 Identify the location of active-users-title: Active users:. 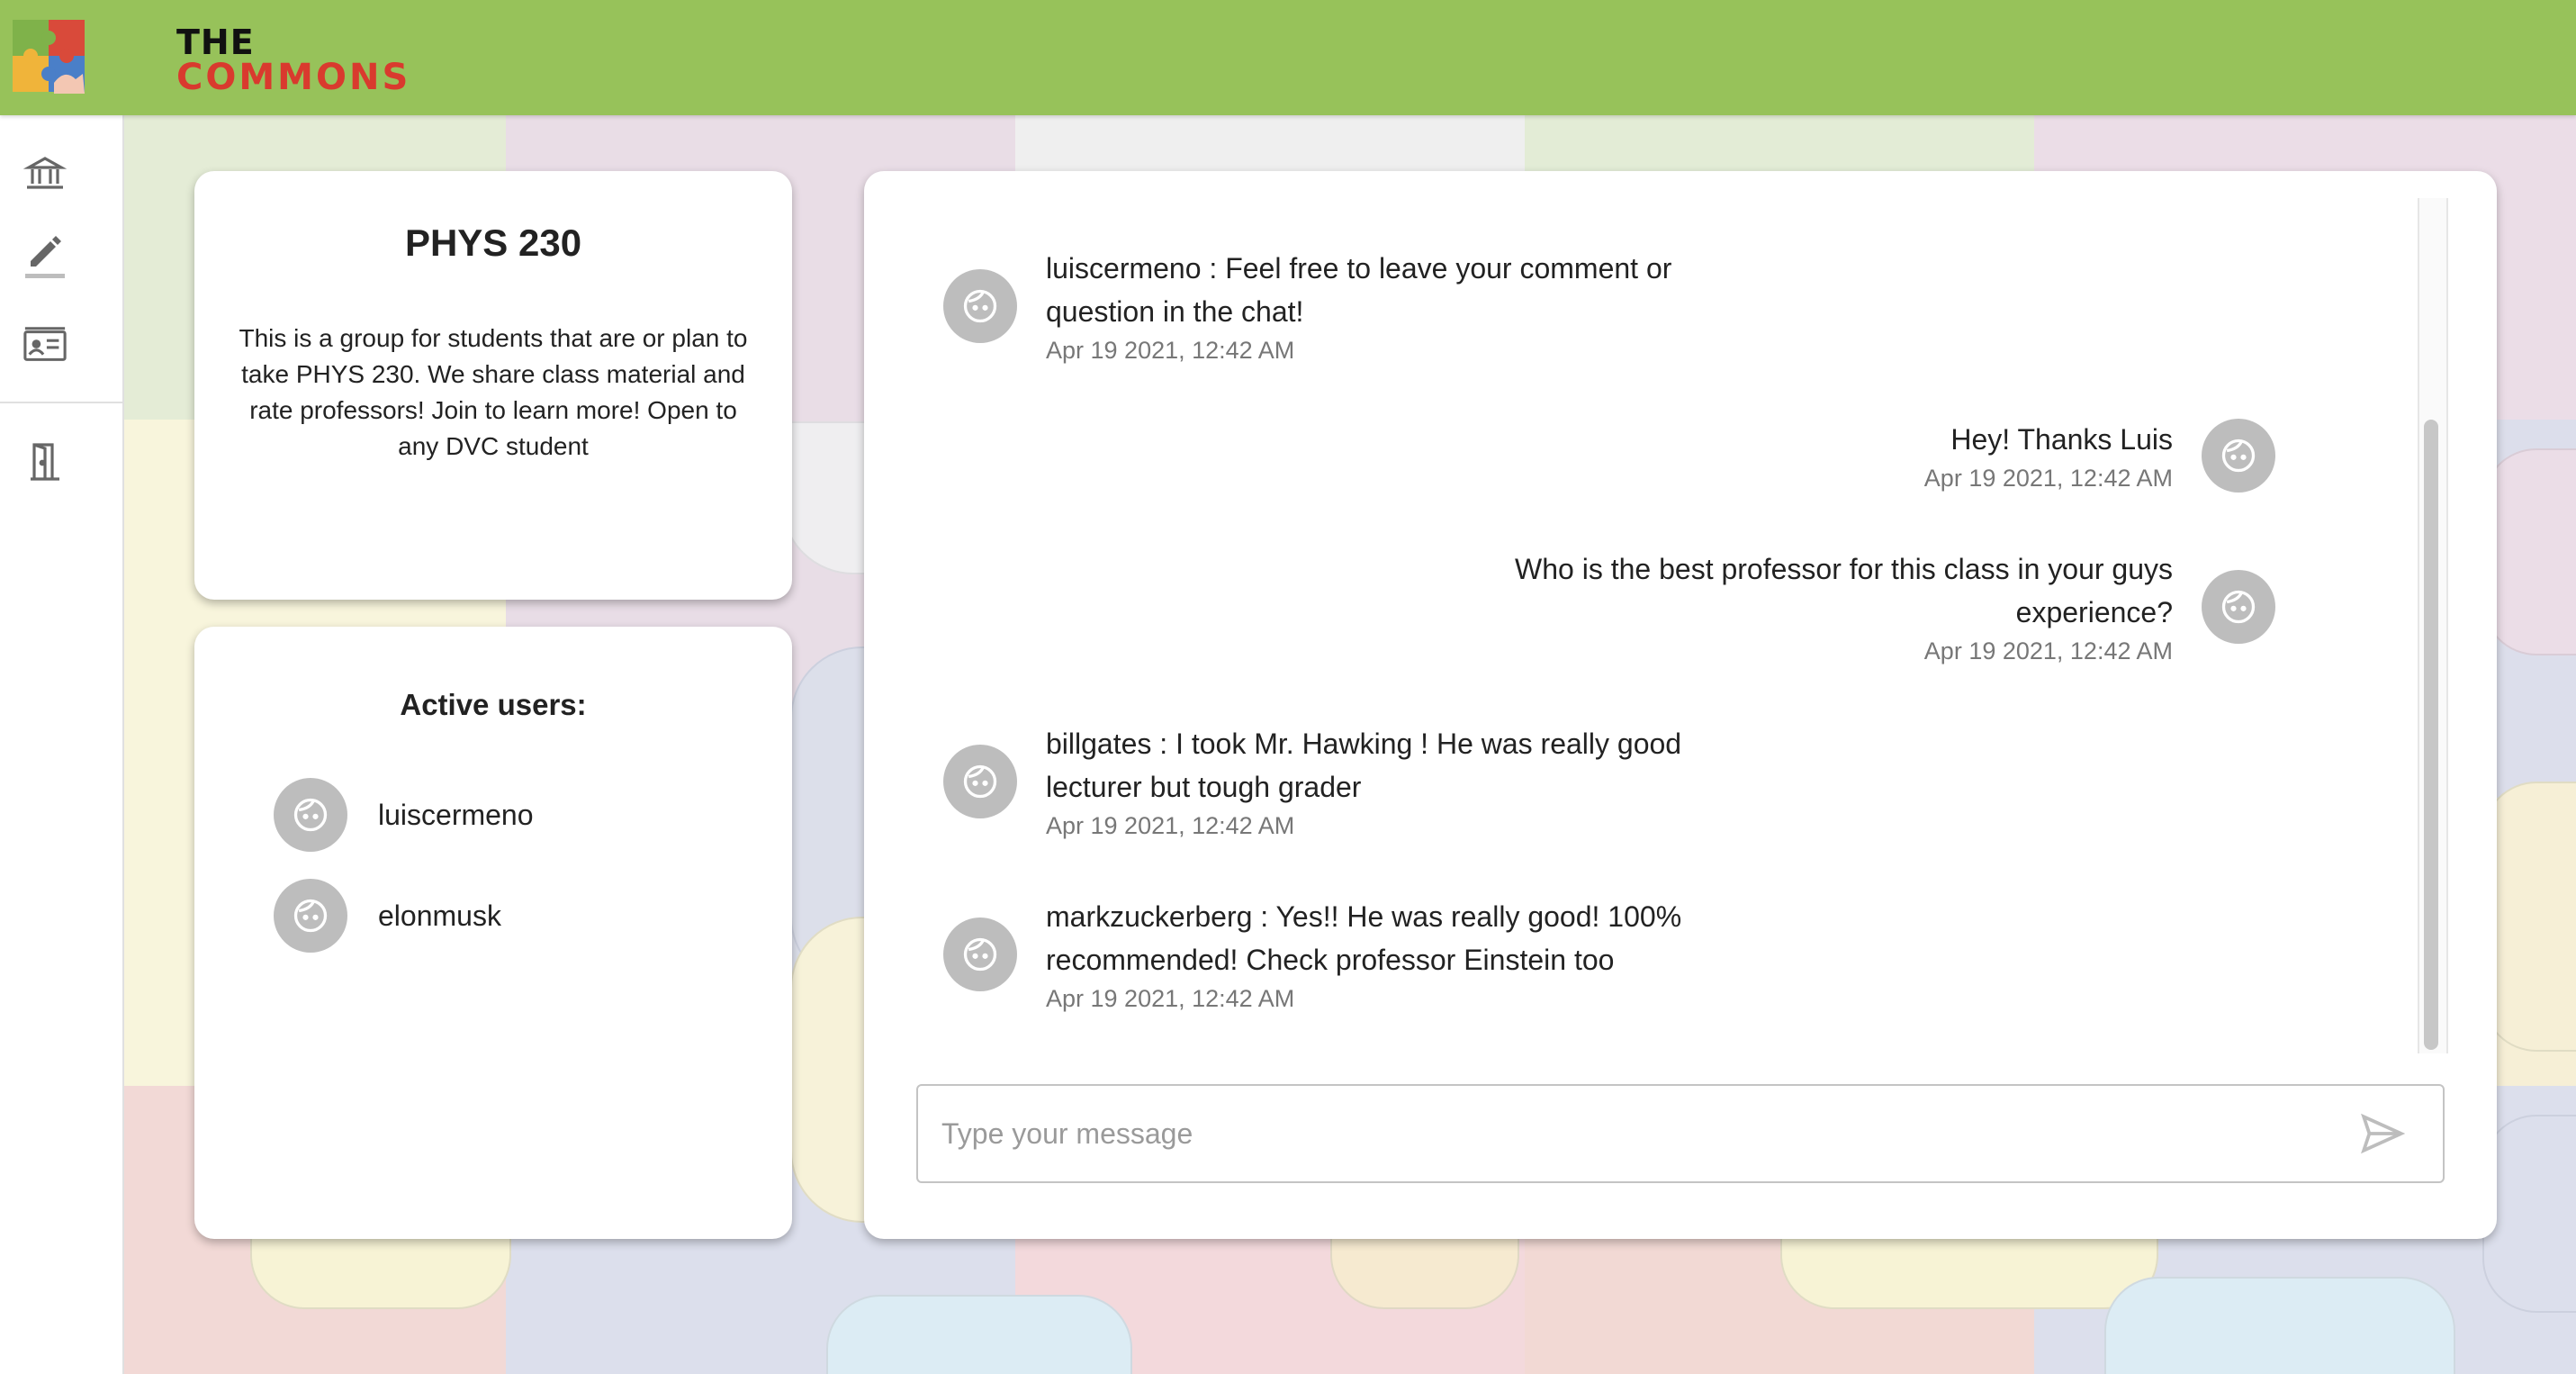
(493, 704).